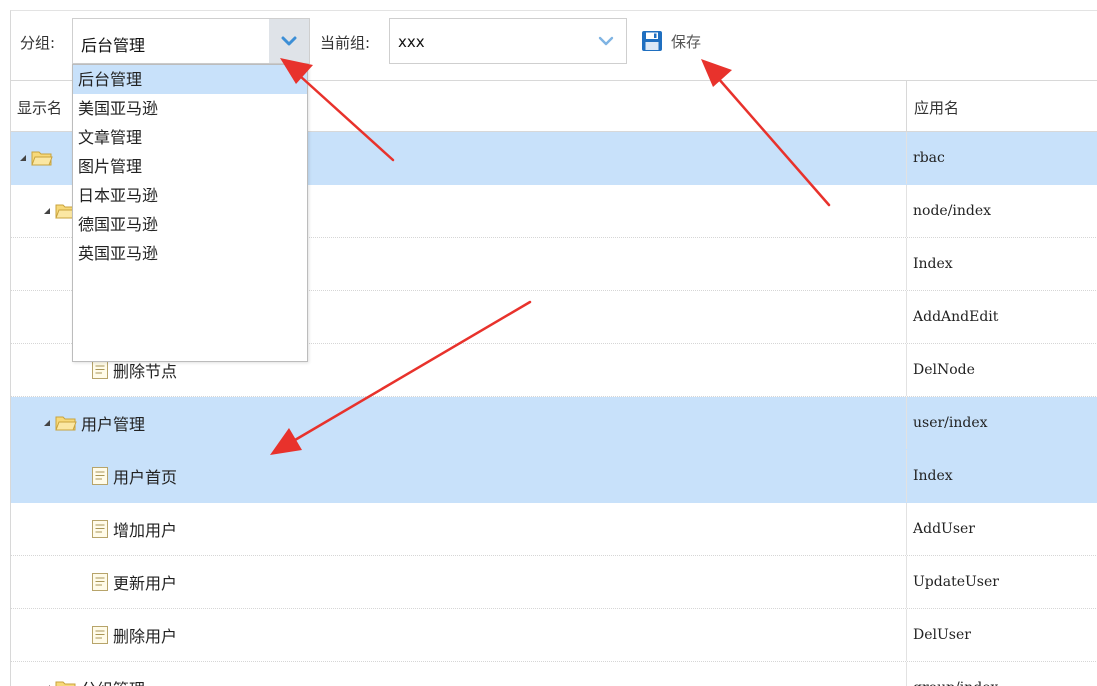  What do you see at coordinates (652, 41) in the screenshot?
I see `floppy-disk-icon` at bounding box center [652, 41].